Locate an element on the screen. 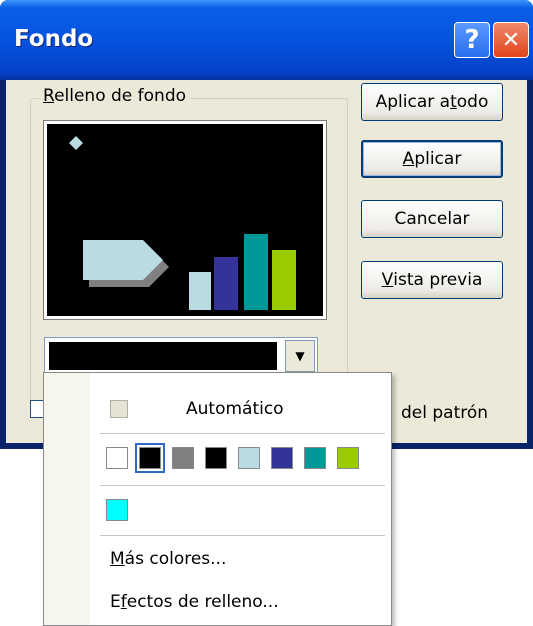 The image size is (533, 626). combo-dropdown-button: ▼ is located at coordinates (300, 356).